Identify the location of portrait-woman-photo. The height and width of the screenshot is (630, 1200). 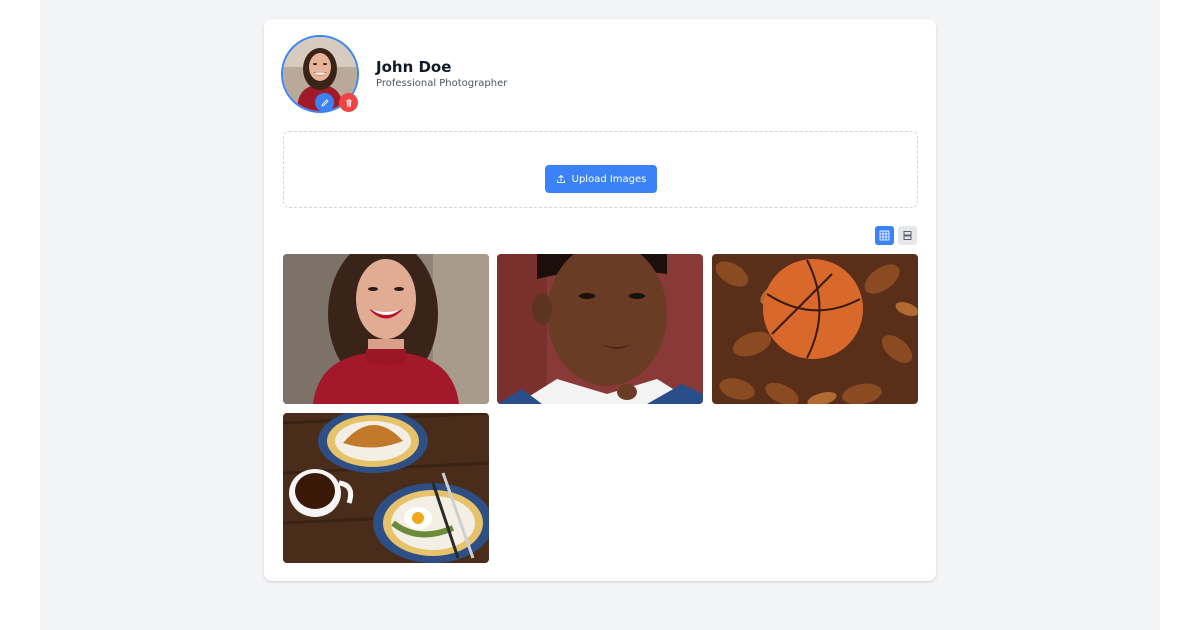
(600, 329).